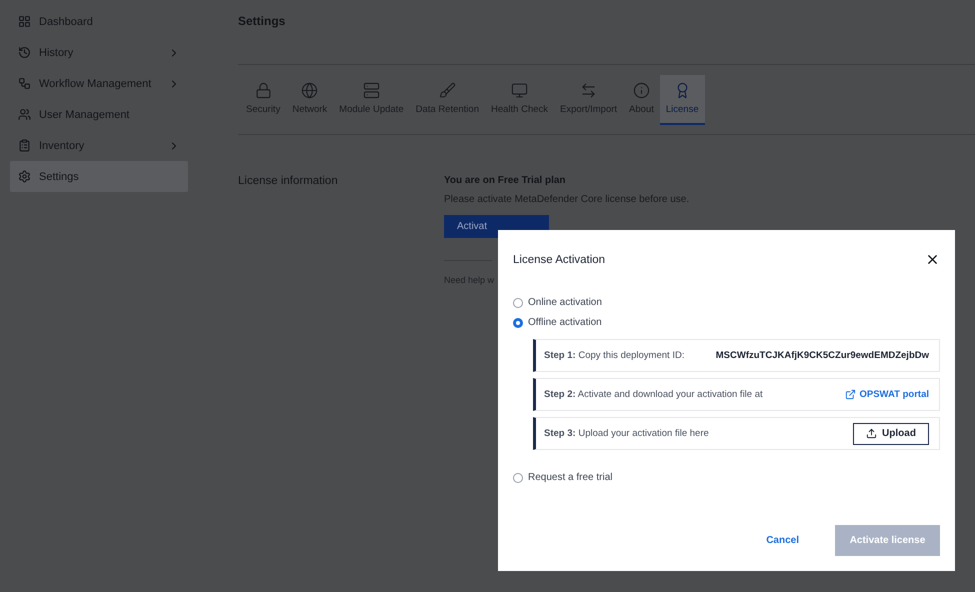  Describe the element at coordinates (653, 394) in the screenshot. I see `step-text: Step 2: Activate and download your activation file at` at that location.